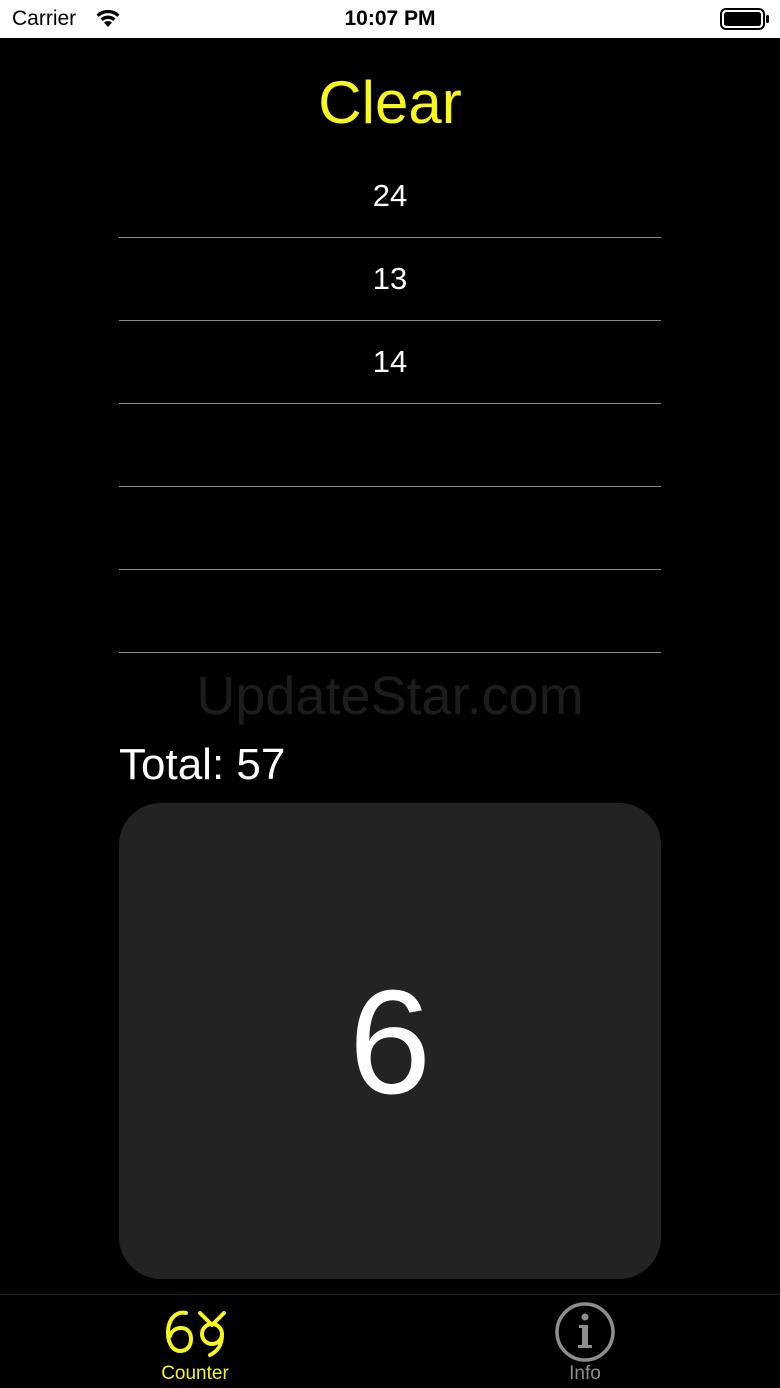  I want to click on info-icon, so click(585, 1332).